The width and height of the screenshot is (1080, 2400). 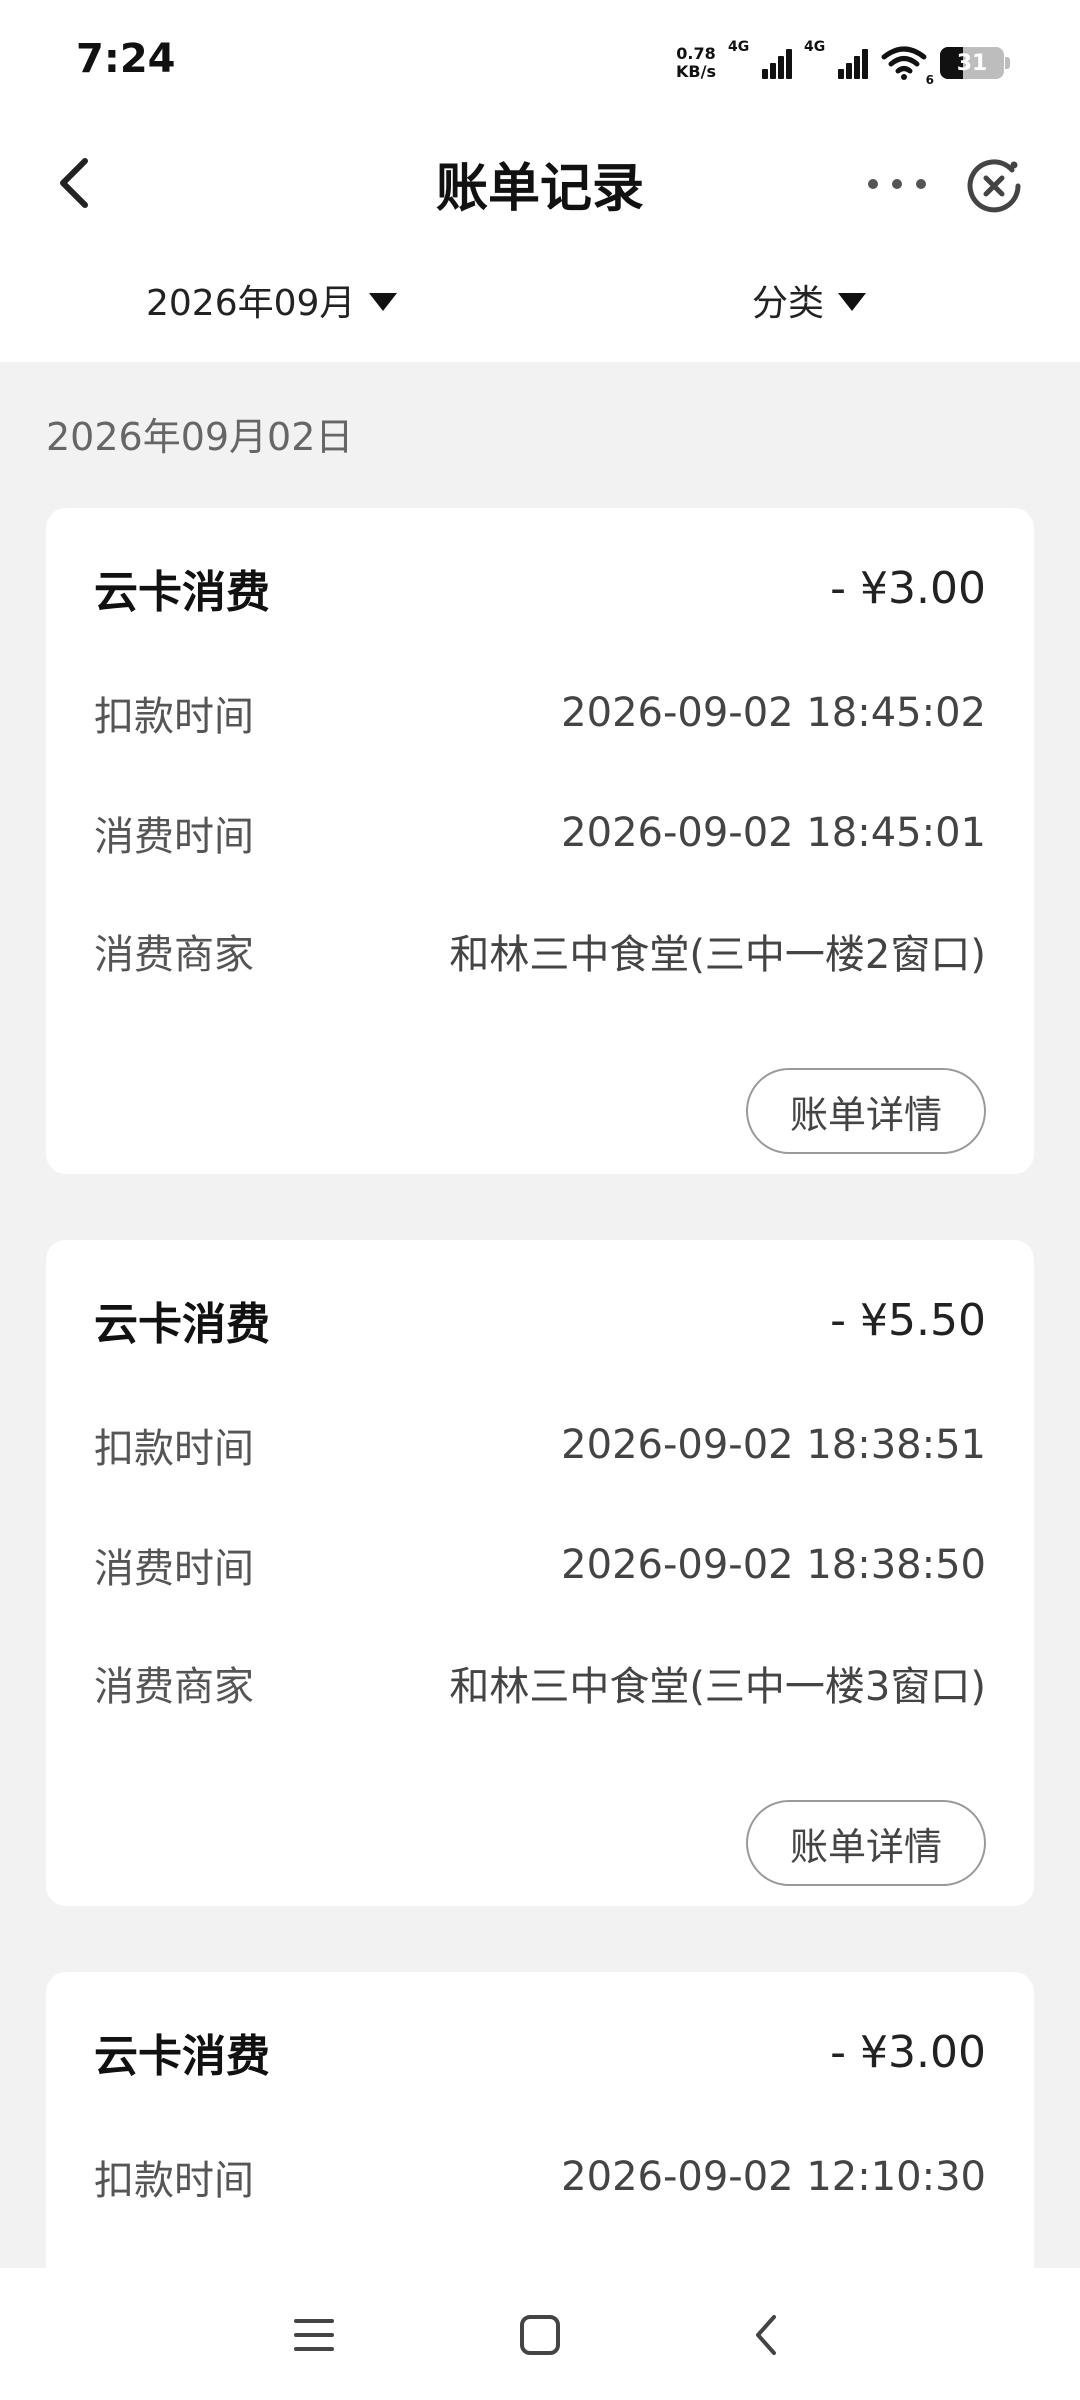 I want to click on signal-icon-2: 4G, so click(x=836, y=59).